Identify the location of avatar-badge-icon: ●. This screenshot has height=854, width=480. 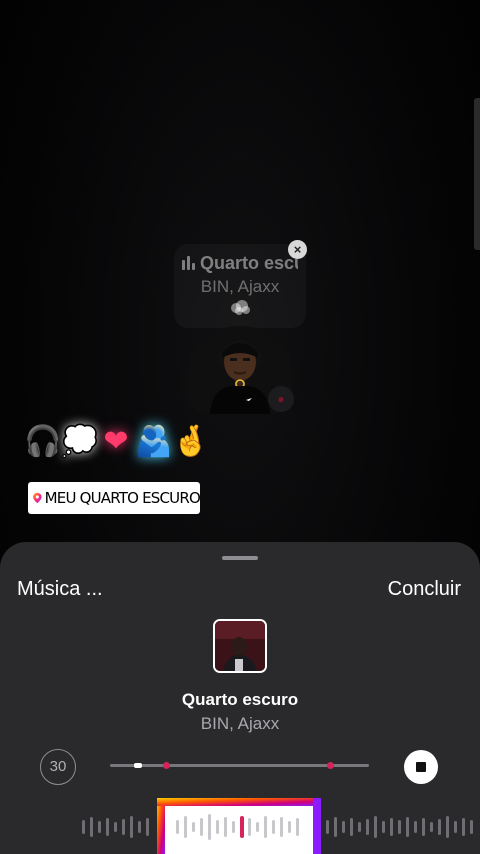
(281, 399).